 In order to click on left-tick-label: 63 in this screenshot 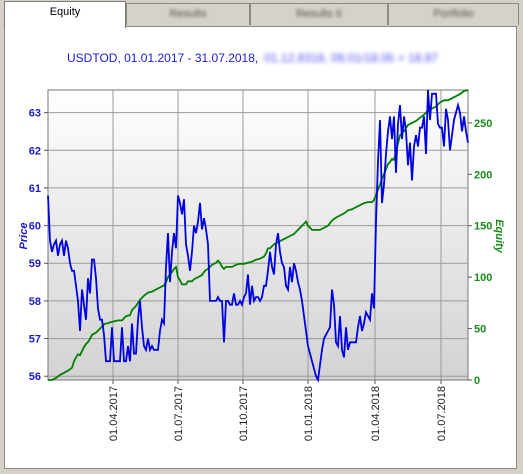, I will do `click(35, 114)`.